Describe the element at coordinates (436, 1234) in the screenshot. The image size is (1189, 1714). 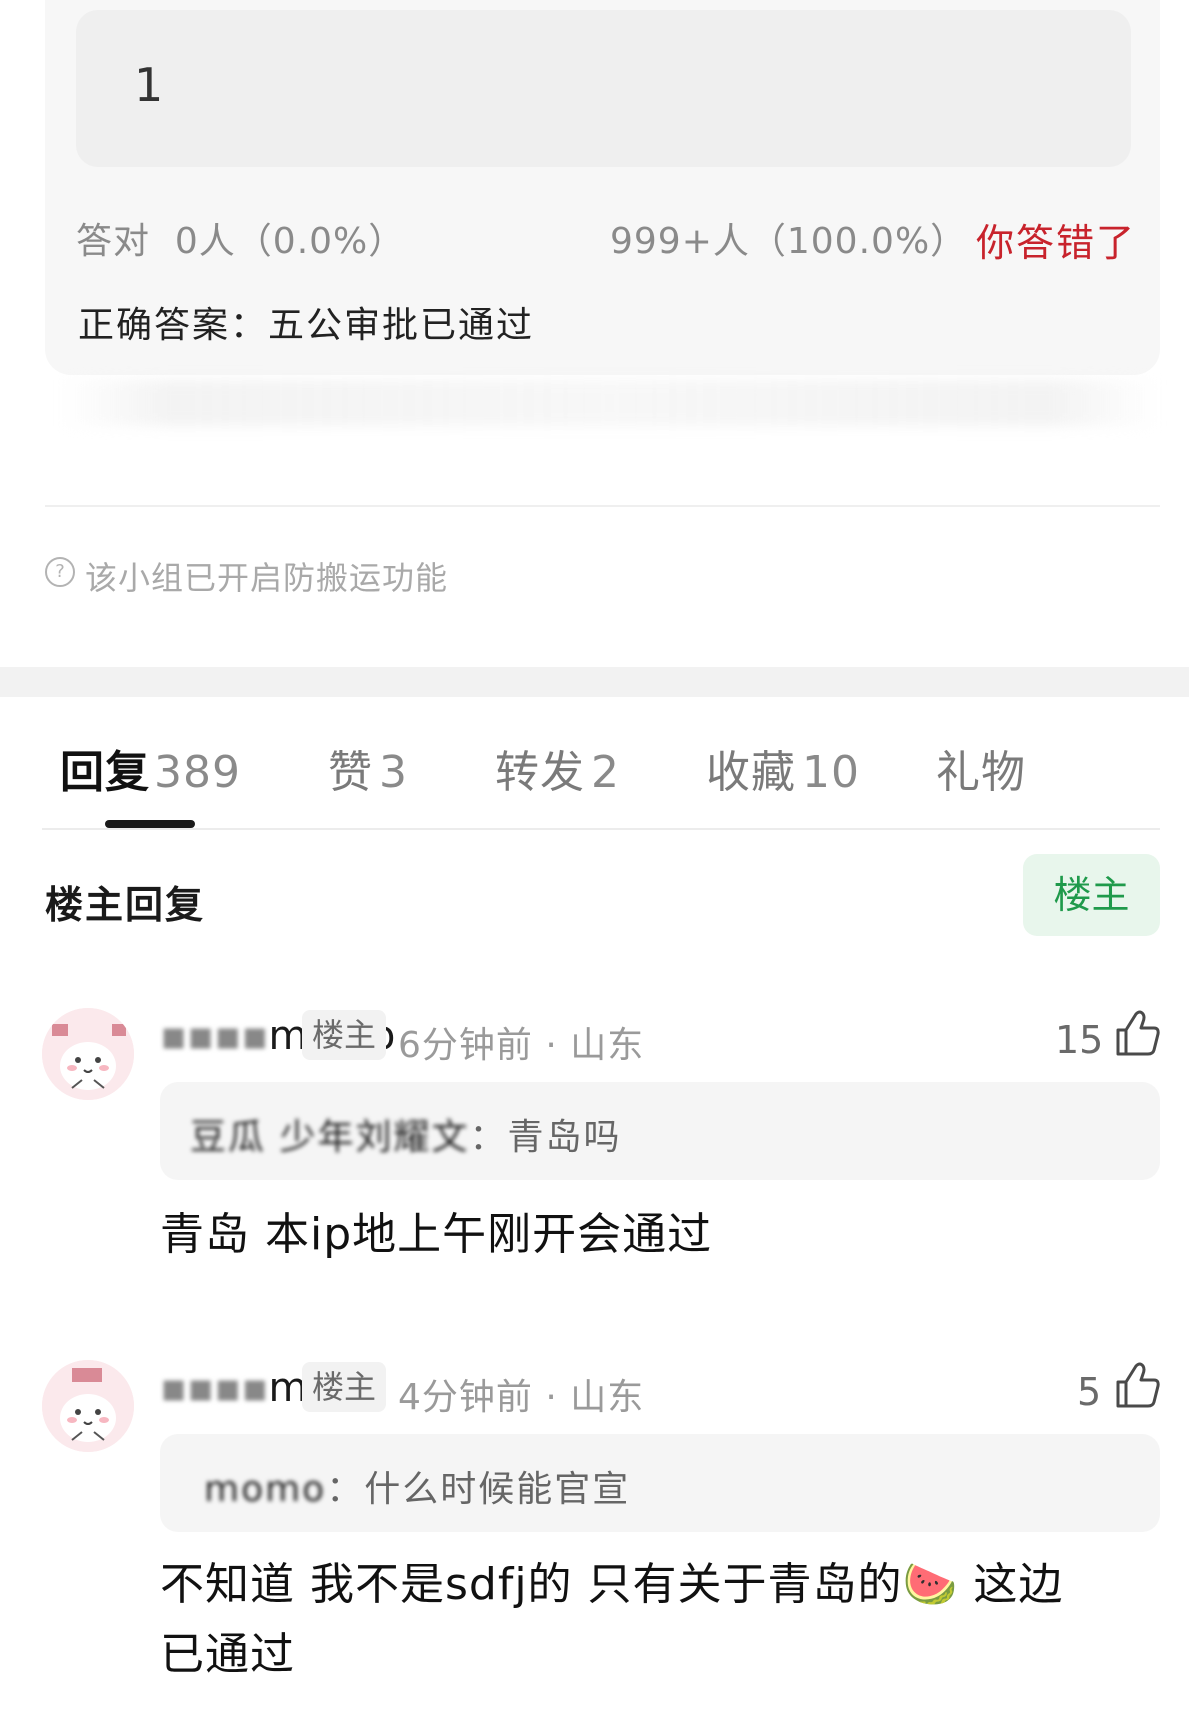
I see `comment-body: 青岛 本ip地上午刚开会通过` at that location.